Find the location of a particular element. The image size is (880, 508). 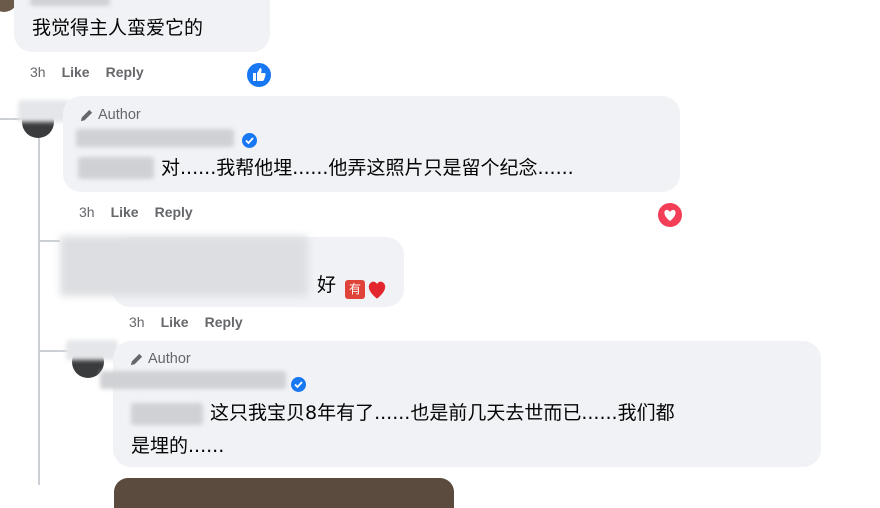

love-icon is located at coordinates (670, 215).